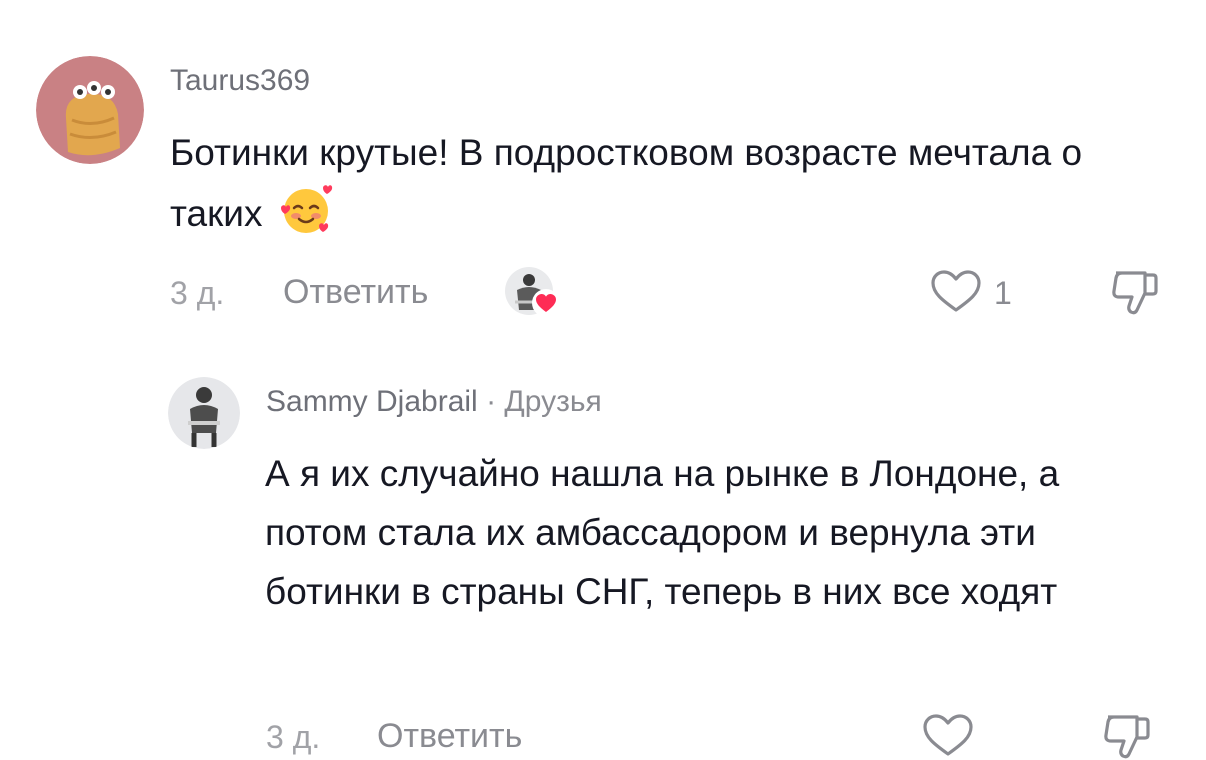 This screenshot has height=760, width=1206. I want to click on creator-liked-indicator, so click(532, 293).